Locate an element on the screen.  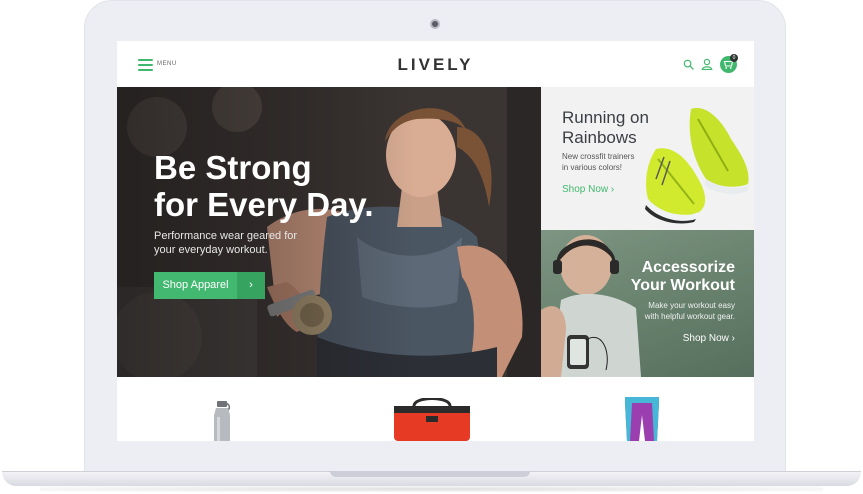
shop-apparel-button: Shop Apparel › is located at coordinates (209, 285).